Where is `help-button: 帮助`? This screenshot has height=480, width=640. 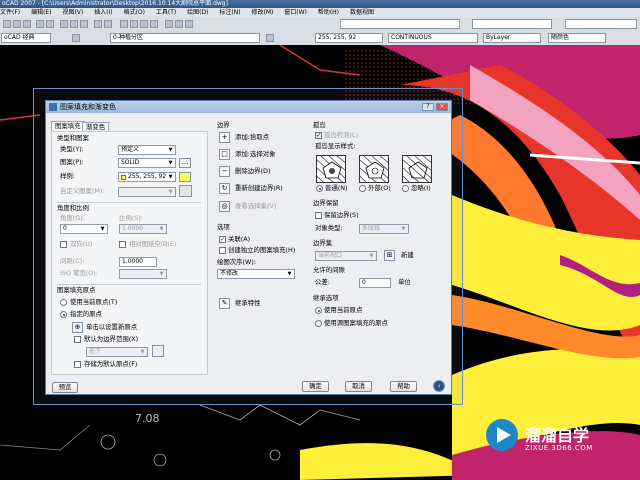 help-button: 帮助 is located at coordinates (403, 386).